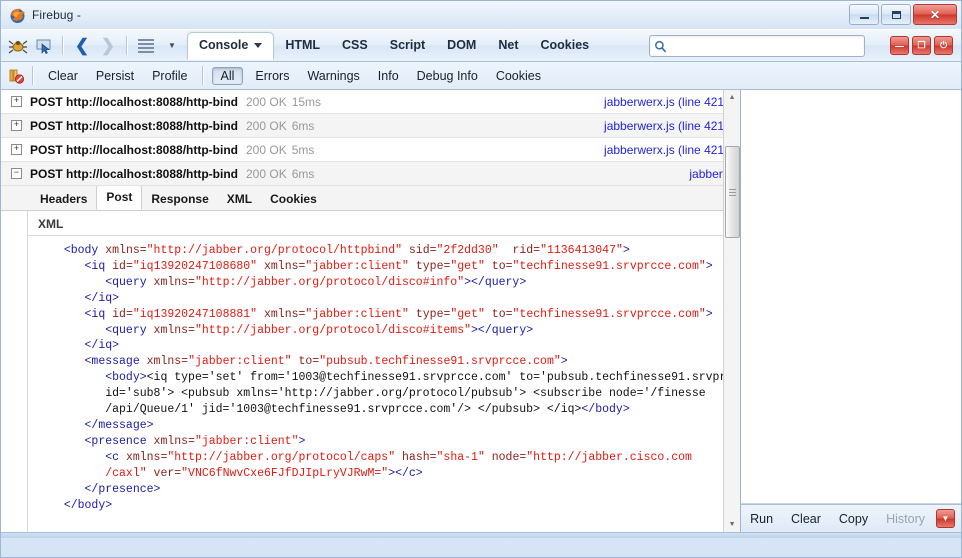 The height and width of the screenshot is (558, 962). I want to click on minimize-icon, so click(864, 18).